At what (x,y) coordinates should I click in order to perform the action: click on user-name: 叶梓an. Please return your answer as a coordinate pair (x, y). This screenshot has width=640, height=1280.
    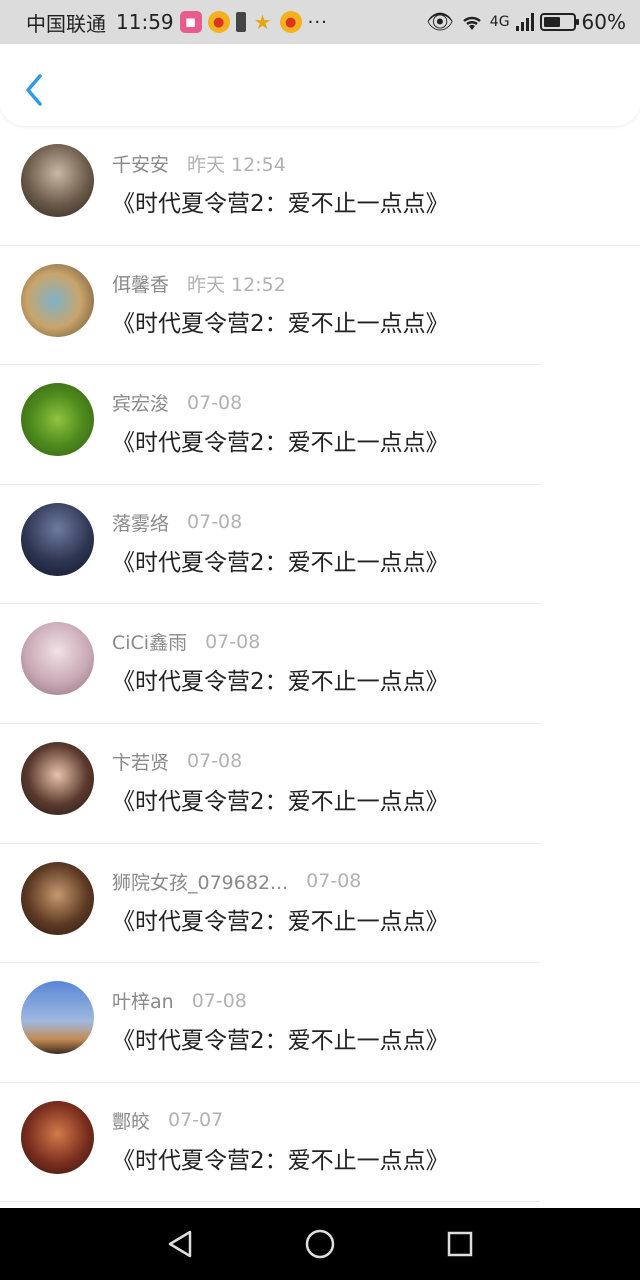
    Looking at the image, I should click on (143, 1000).